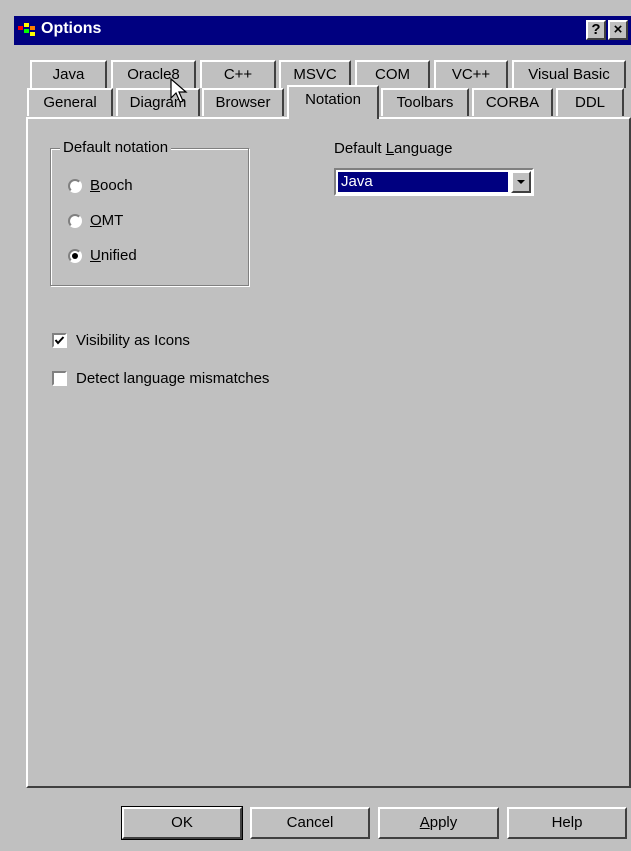 This screenshot has width=631, height=851. I want to click on tab-cpp: C++, so click(238, 74).